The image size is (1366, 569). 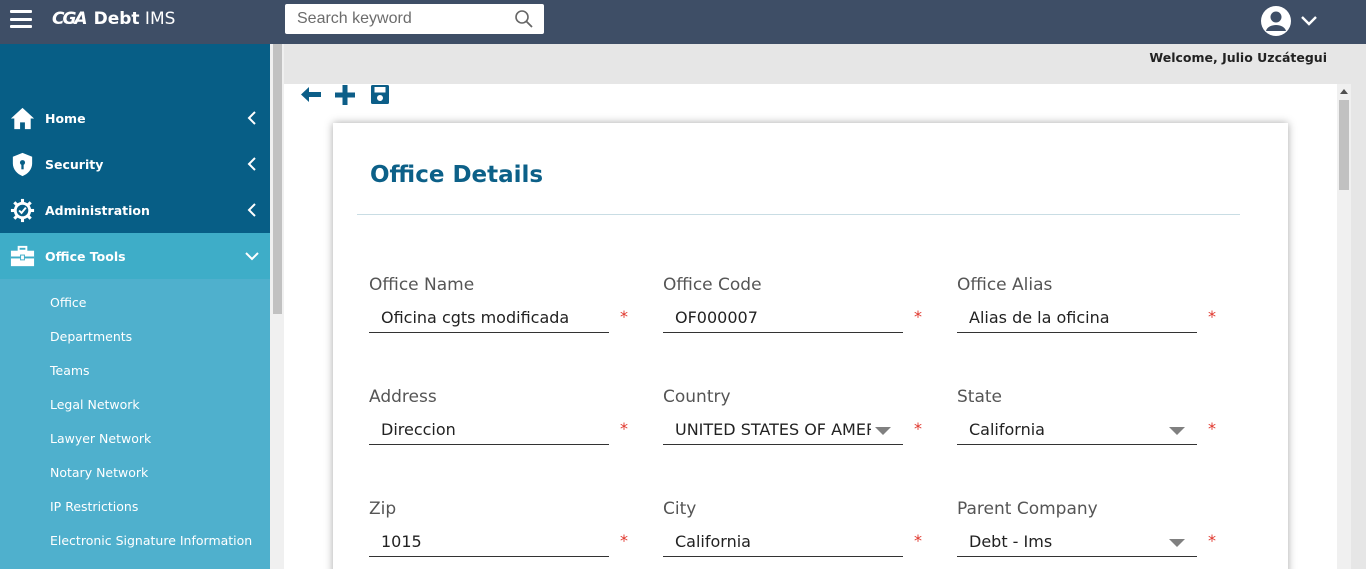 What do you see at coordinates (383, 509) in the screenshot?
I see `zip-label: Zip` at bounding box center [383, 509].